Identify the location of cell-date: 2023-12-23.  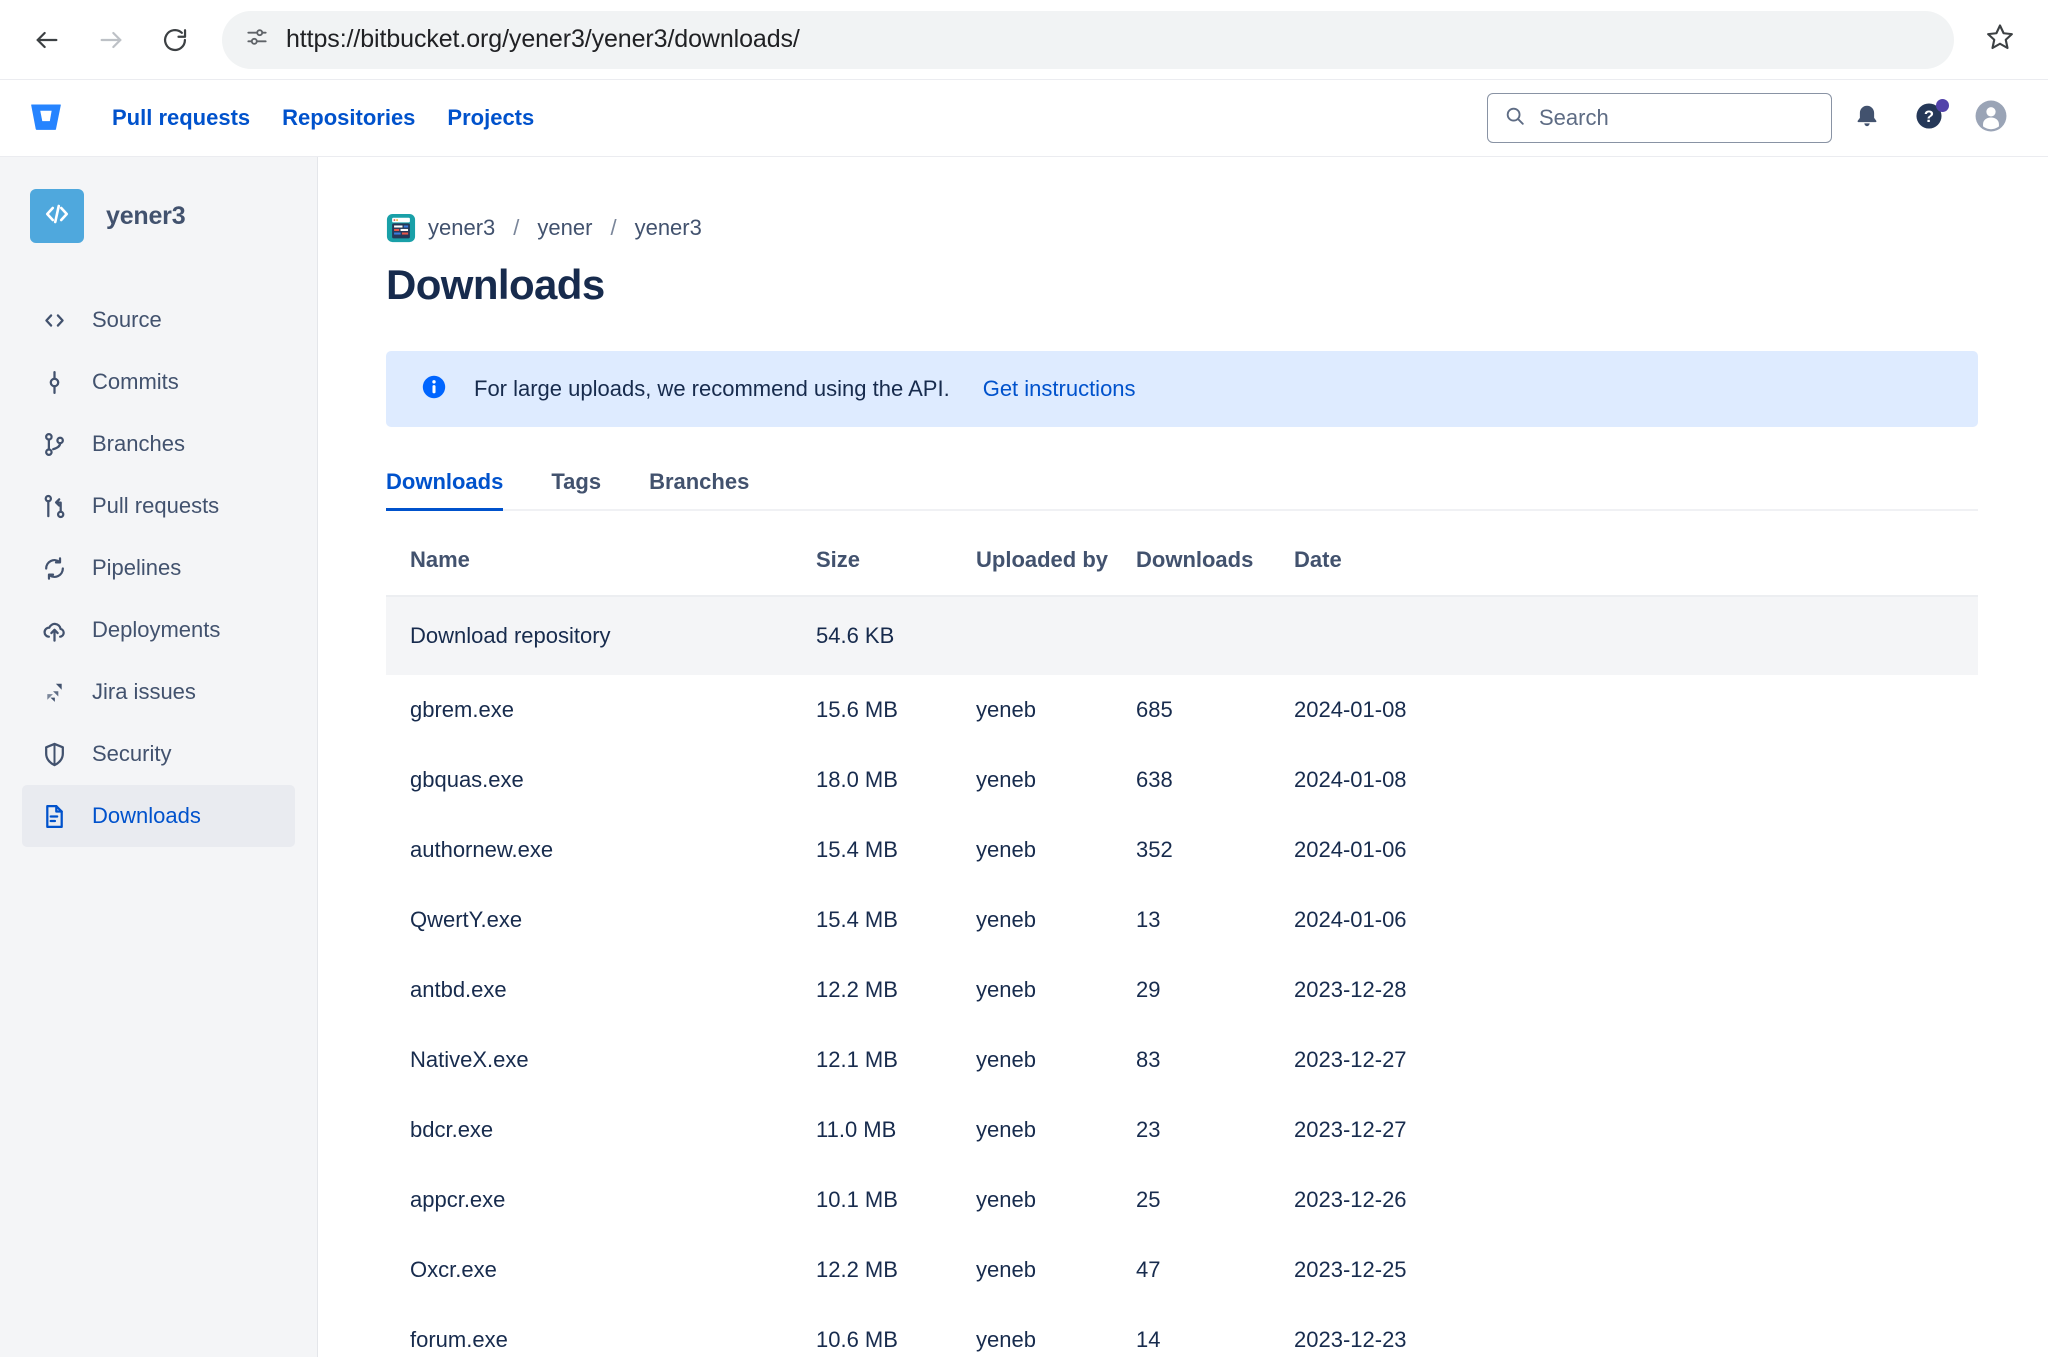
(1636, 1331).